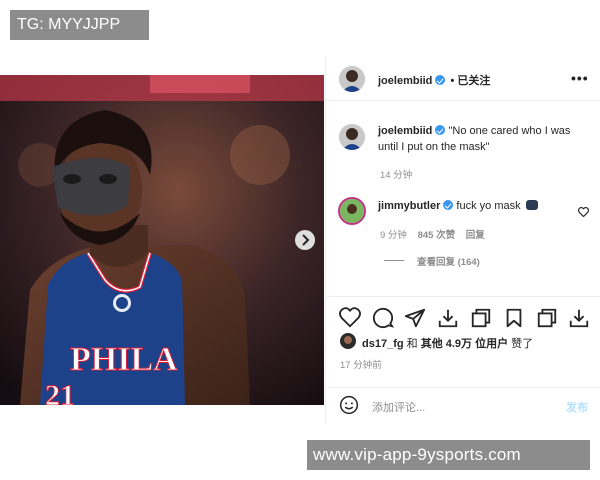 The width and height of the screenshot is (600, 480). What do you see at coordinates (464, 344) in the screenshot?
I see `likes-count: 其他 4.9万 位用户` at bounding box center [464, 344].